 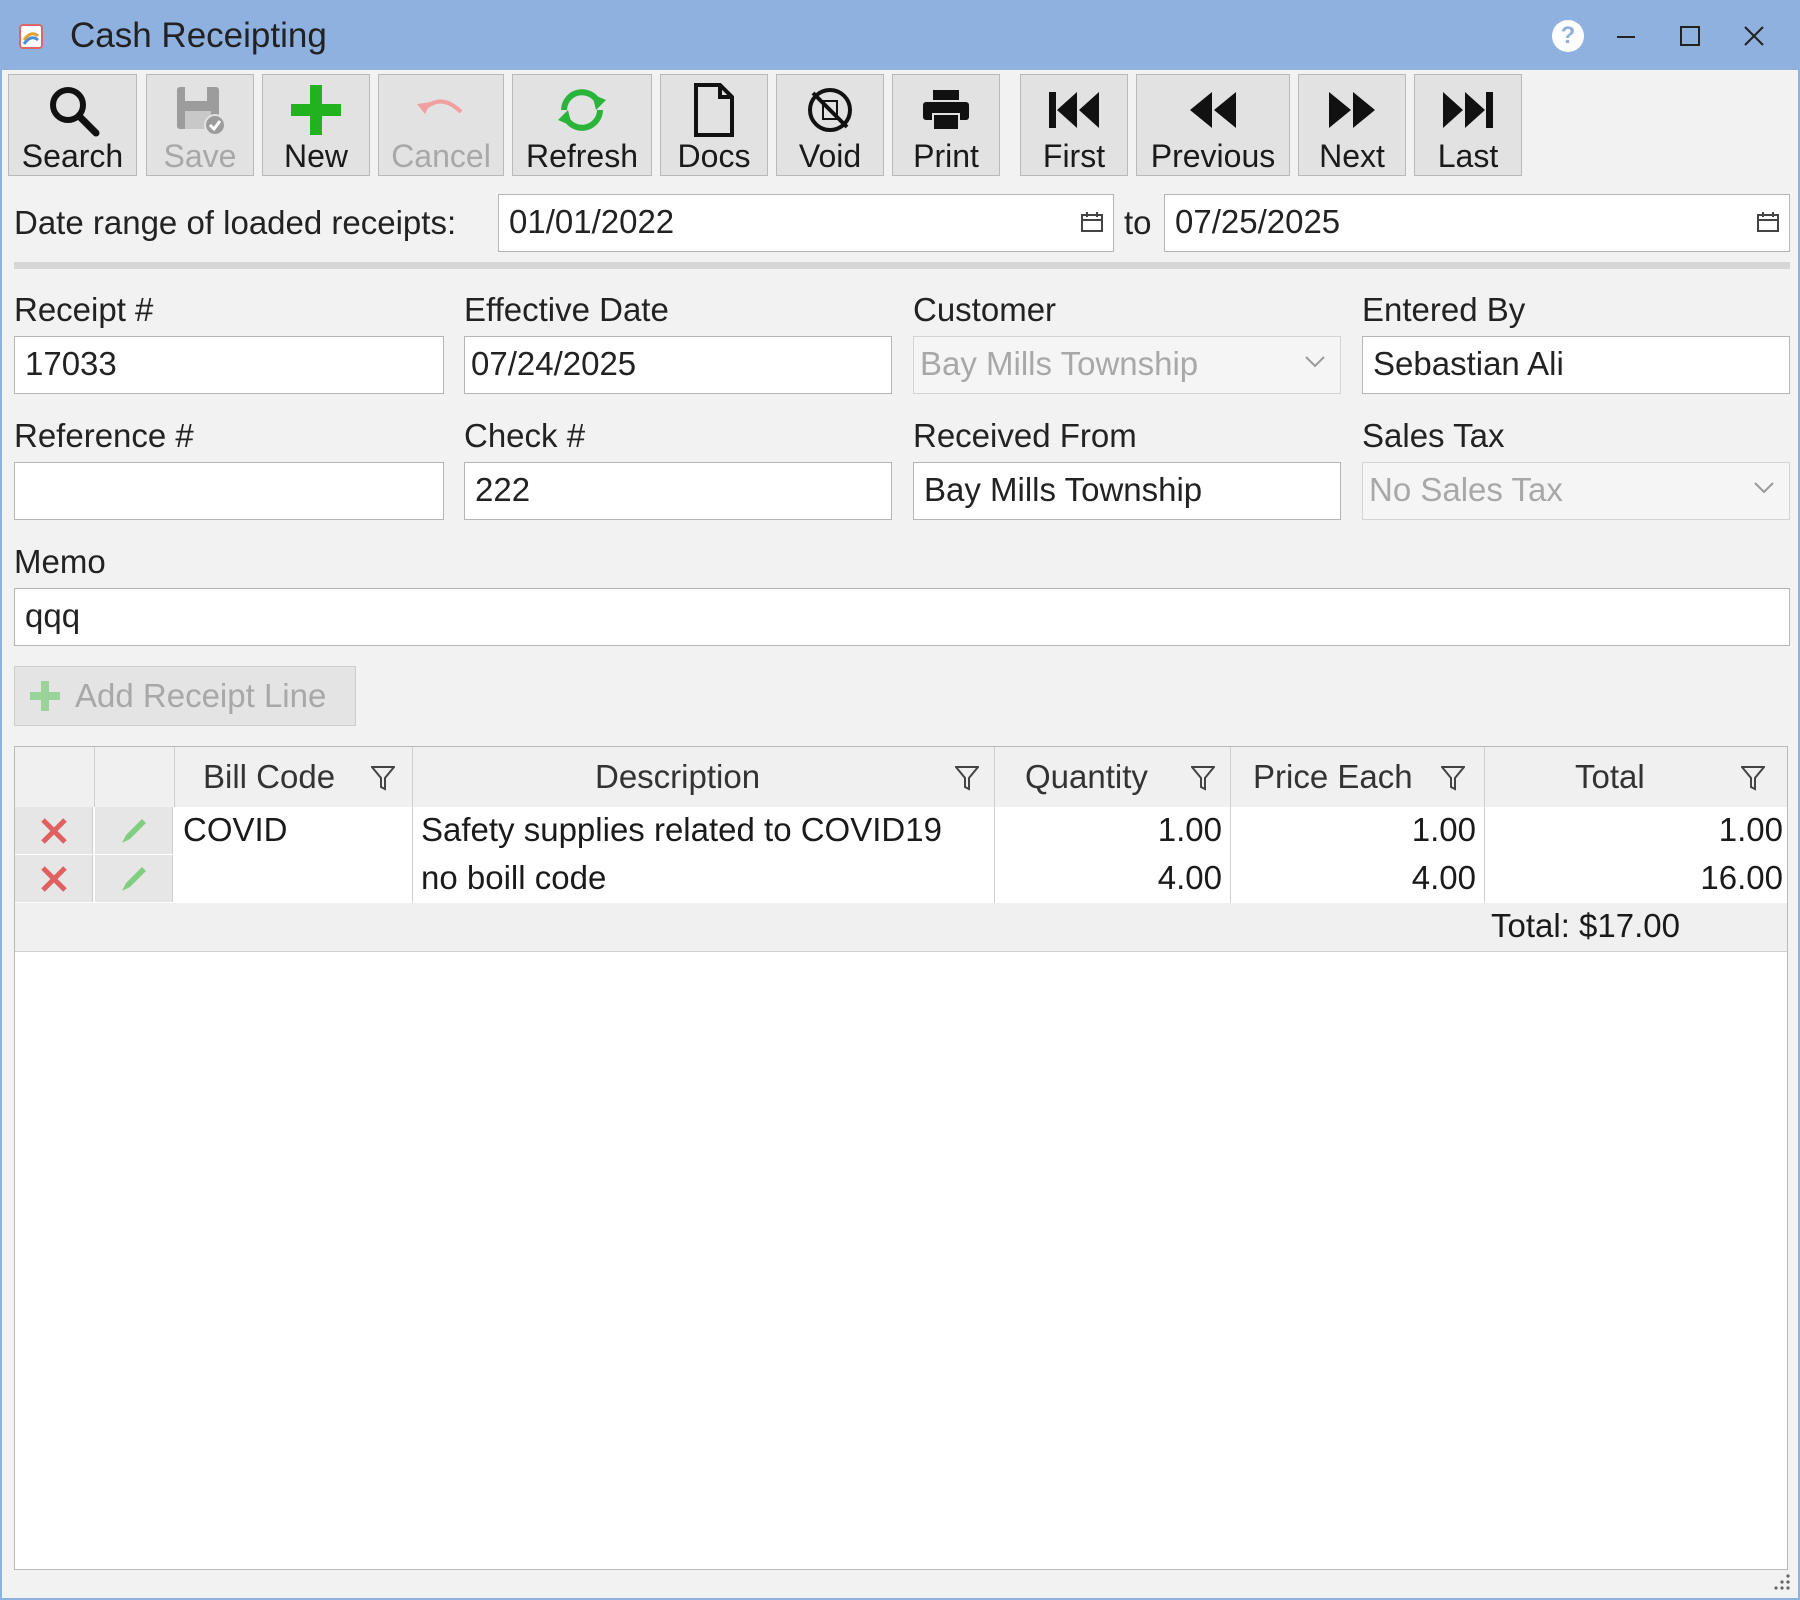 I want to click on help-button: ?, so click(x=1568, y=36).